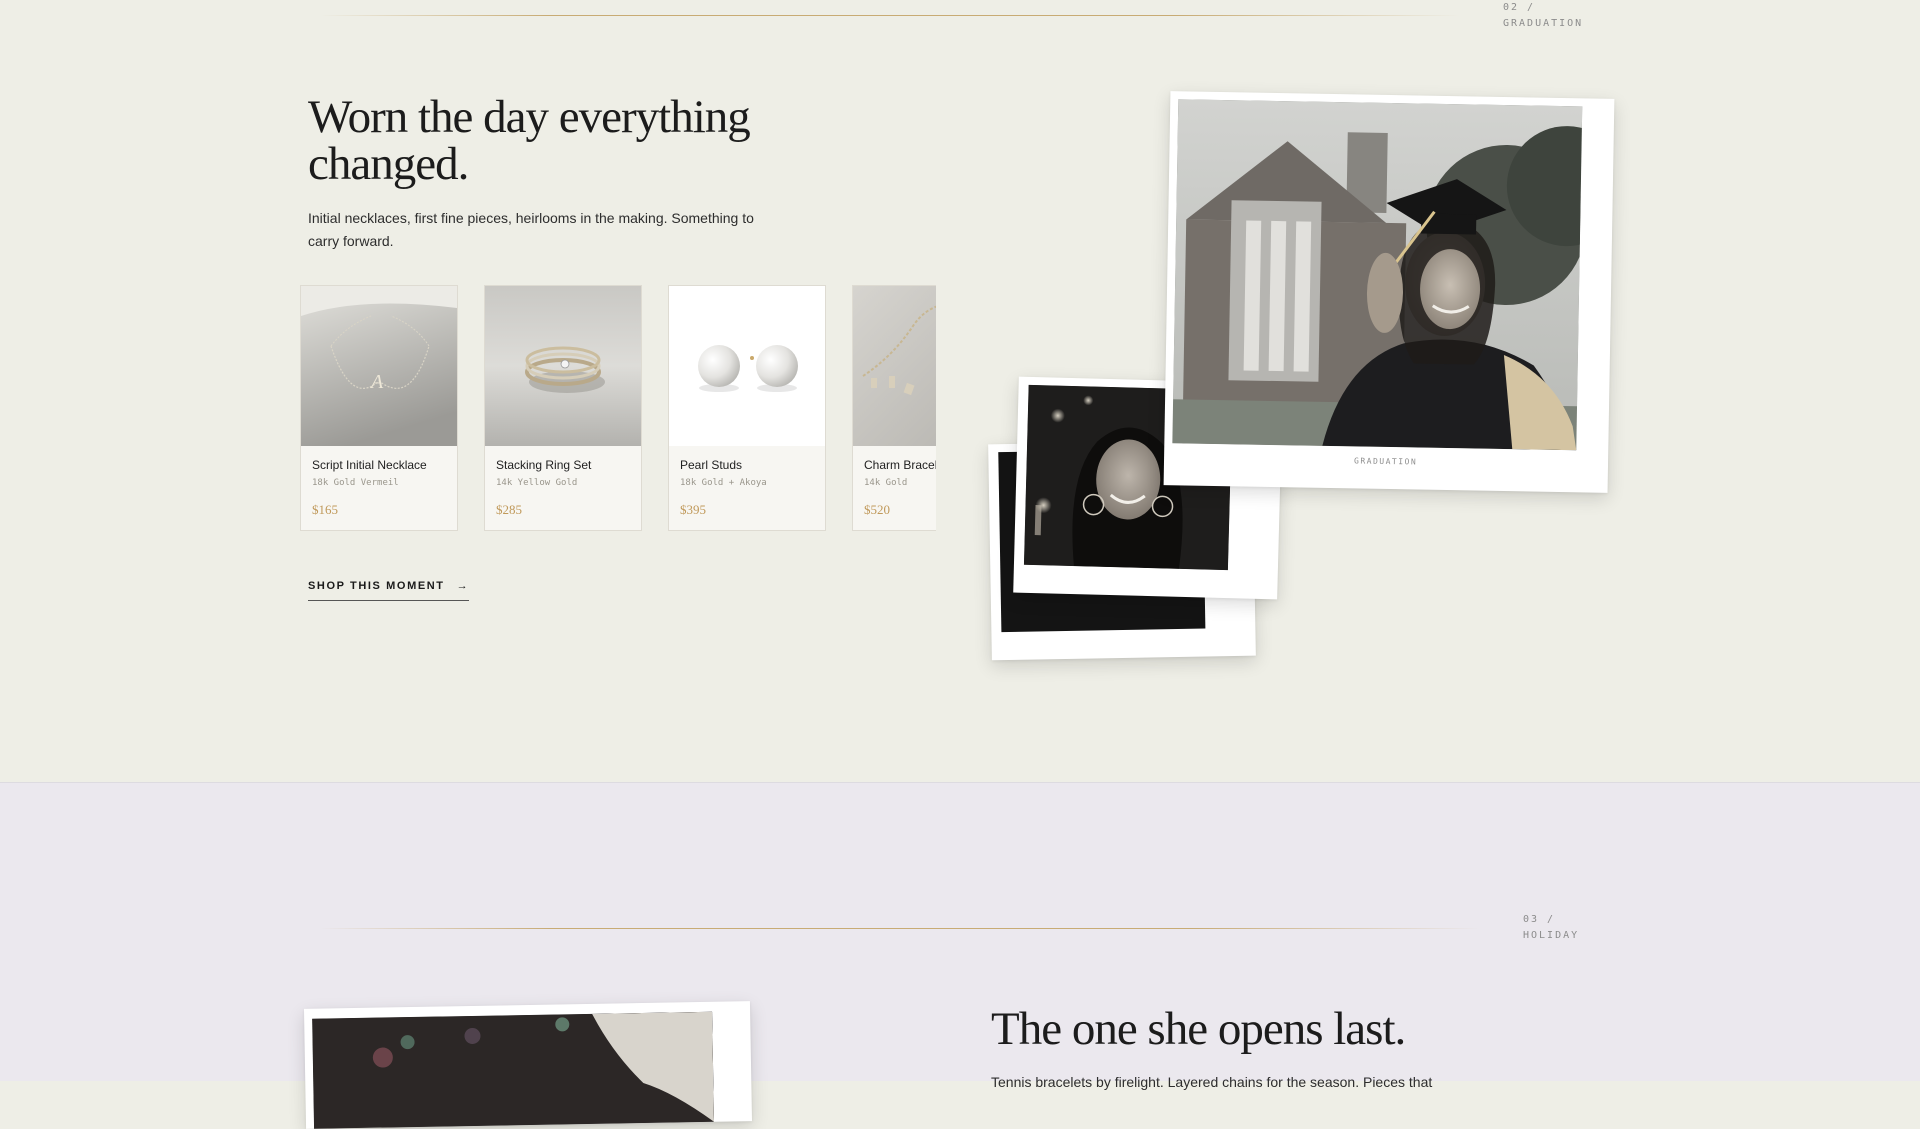 The height and width of the screenshot is (1129, 1920). What do you see at coordinates (1385, 461) in the screenshot?
I see `polaroid-caption: GRADUATION` at bounding box center [1385, 461].